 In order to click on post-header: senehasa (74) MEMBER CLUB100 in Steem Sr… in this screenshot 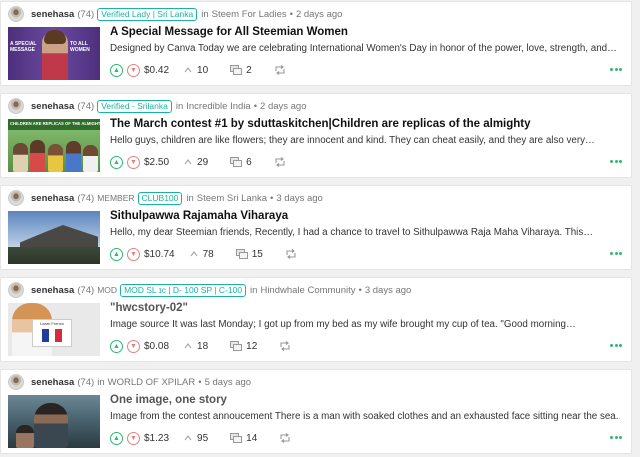, I will do `click(165, 198)`.